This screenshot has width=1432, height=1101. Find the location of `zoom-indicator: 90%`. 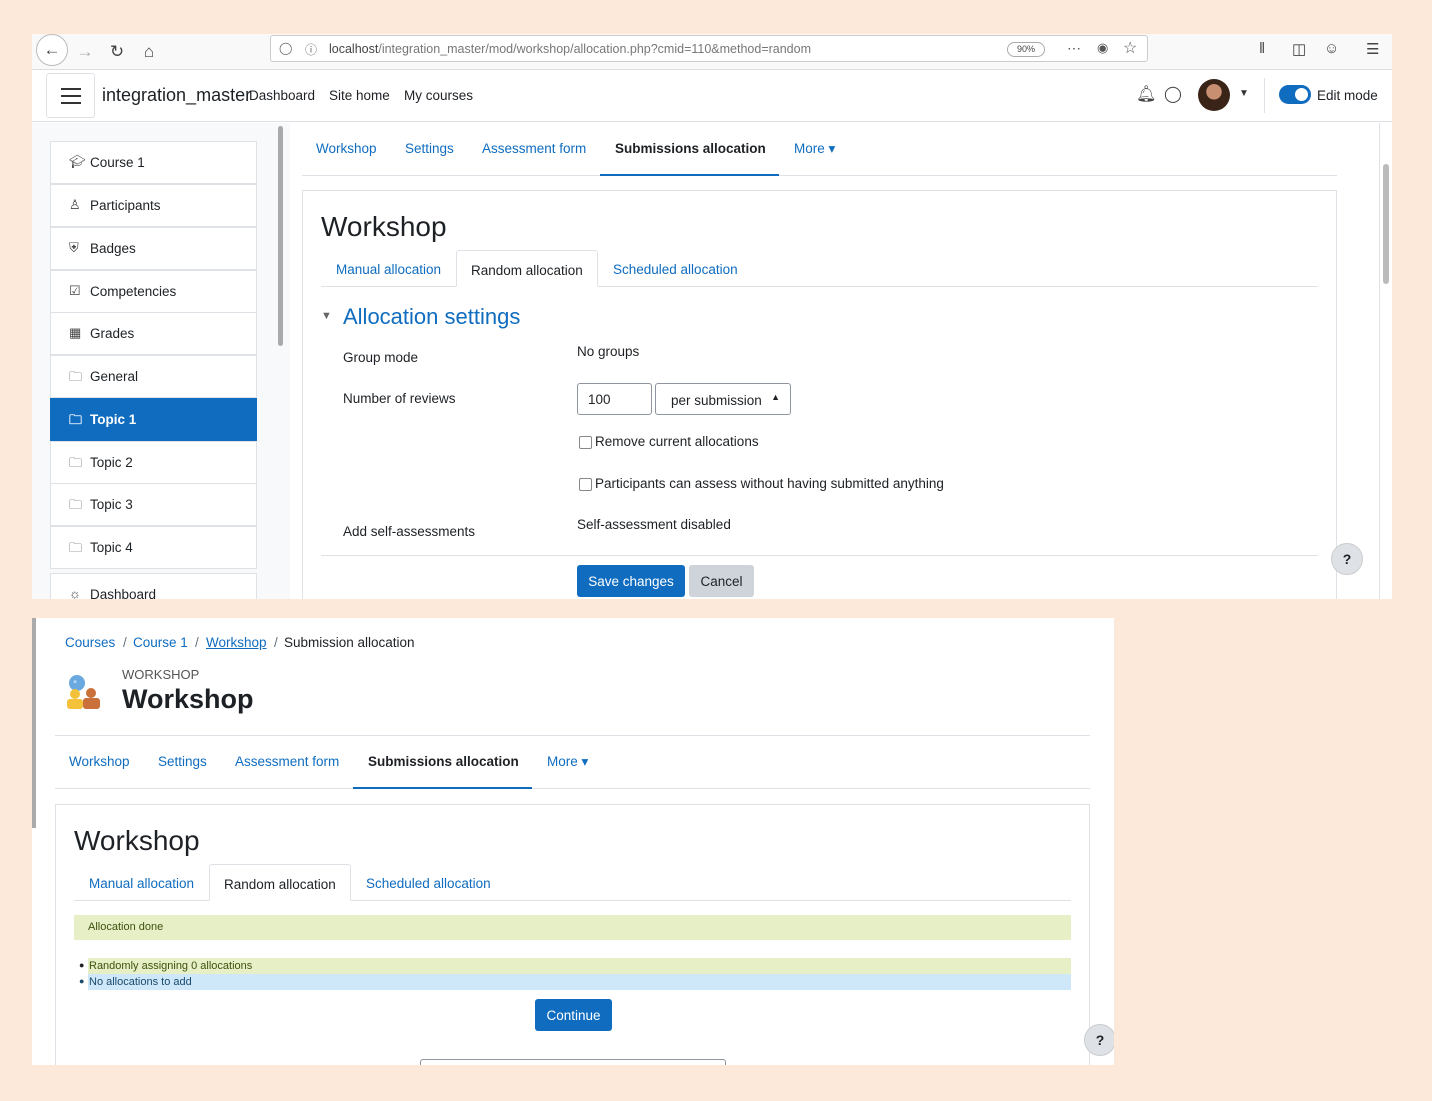

zoom-indicator: 90% is located at coordinates (1026, 49).